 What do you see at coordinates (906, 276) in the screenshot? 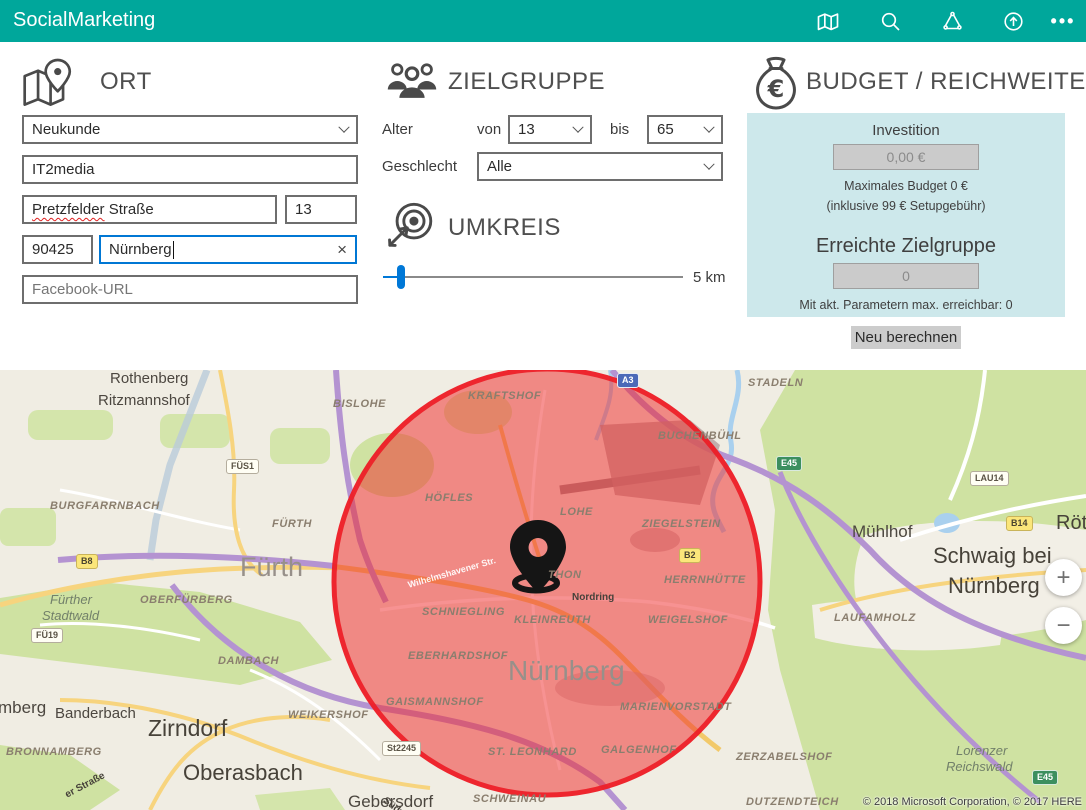
I see `reached-input: 0` at bounding box center [906, 276].